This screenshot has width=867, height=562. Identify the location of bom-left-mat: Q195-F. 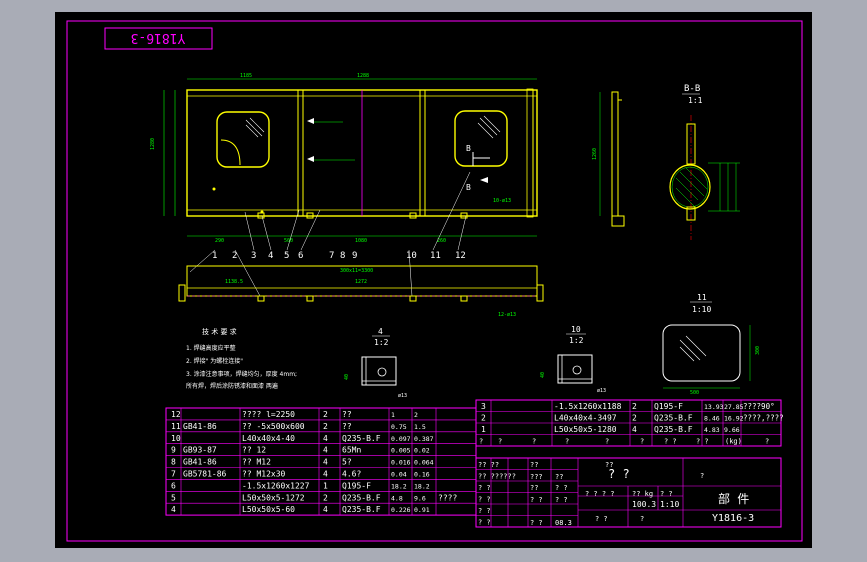
(356, 485).